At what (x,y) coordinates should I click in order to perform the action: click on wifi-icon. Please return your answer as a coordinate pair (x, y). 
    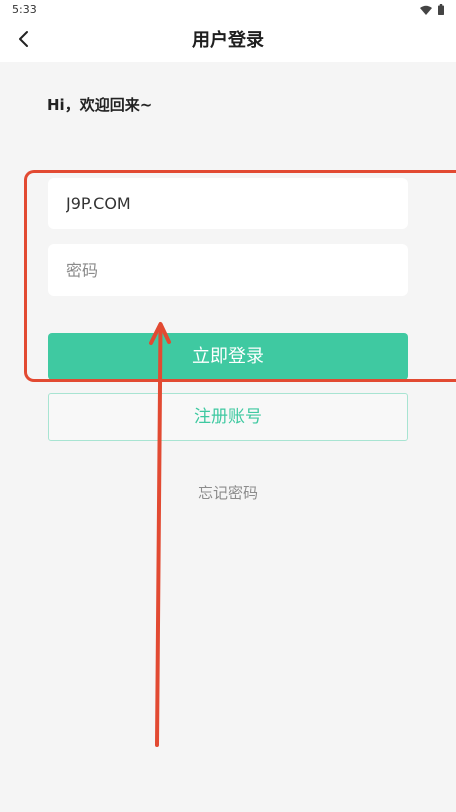
    Looking at the image, I should click on (426, 10).